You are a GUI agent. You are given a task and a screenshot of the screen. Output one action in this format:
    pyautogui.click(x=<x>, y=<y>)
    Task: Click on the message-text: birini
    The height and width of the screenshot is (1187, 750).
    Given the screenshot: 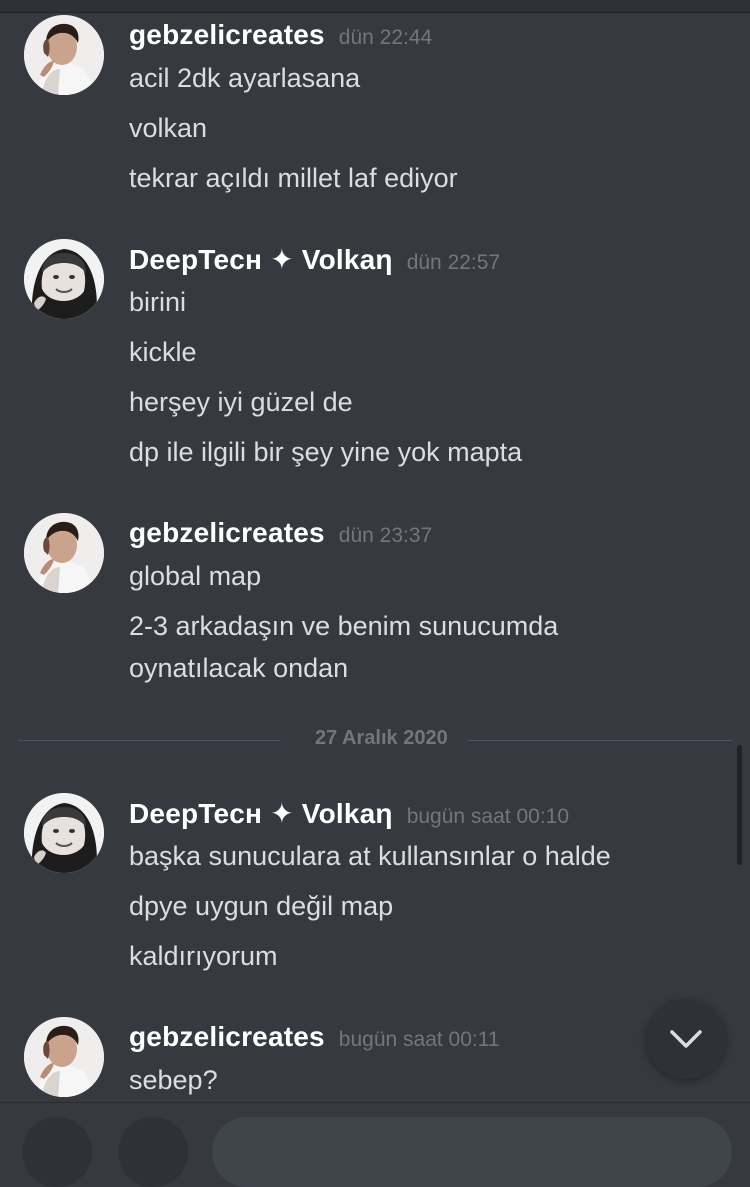 What is the action you would take?
    pyautogui.click(x=158, y=302)
    